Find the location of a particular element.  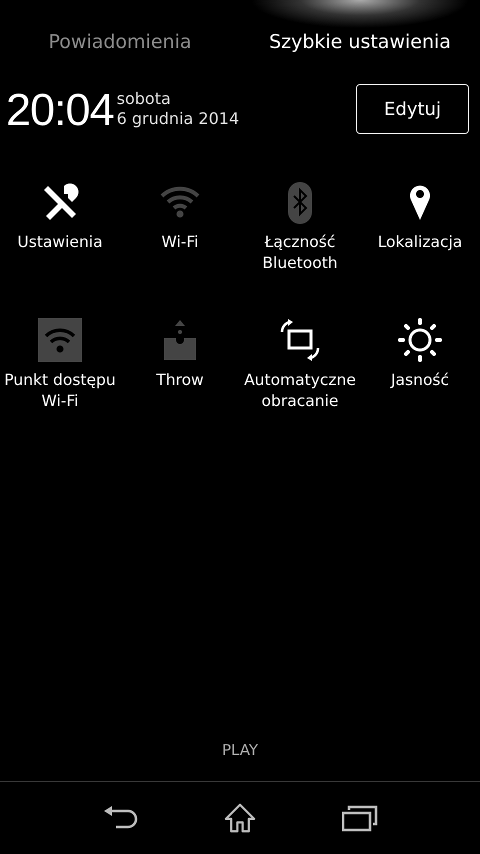

edit-button: Edytuj is located at coordinates (412, 109).